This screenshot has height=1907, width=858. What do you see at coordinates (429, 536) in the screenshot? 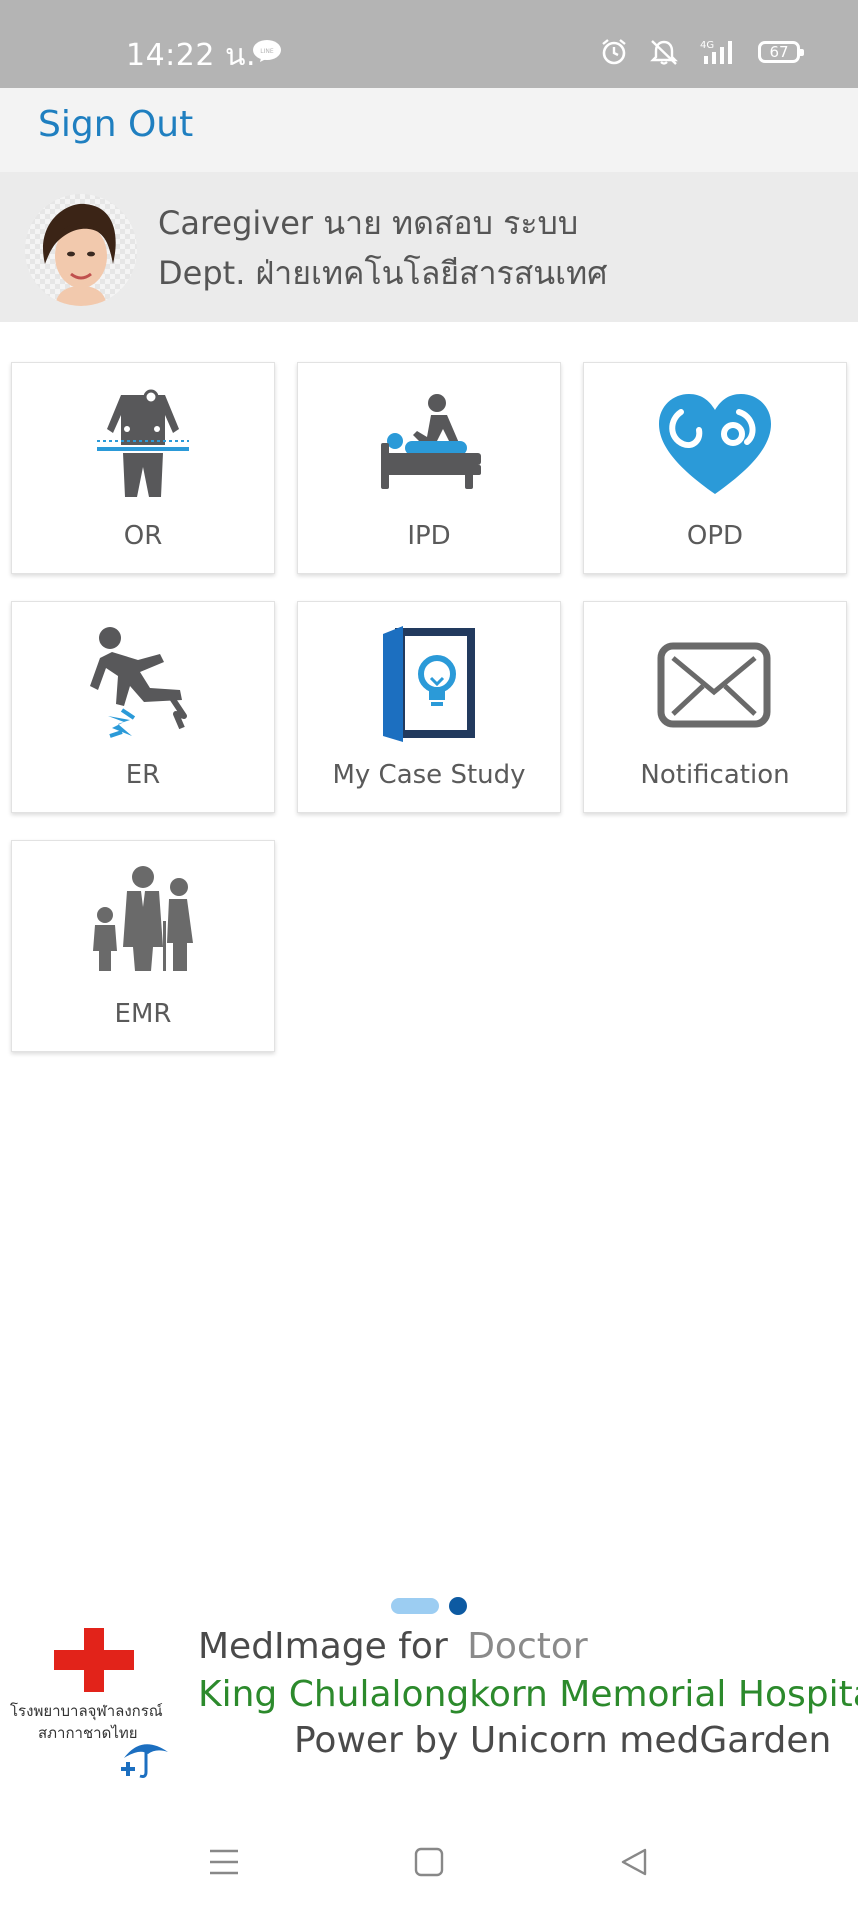
I see `menu-label-ipd: IPD` at bounding box center [429, 536].